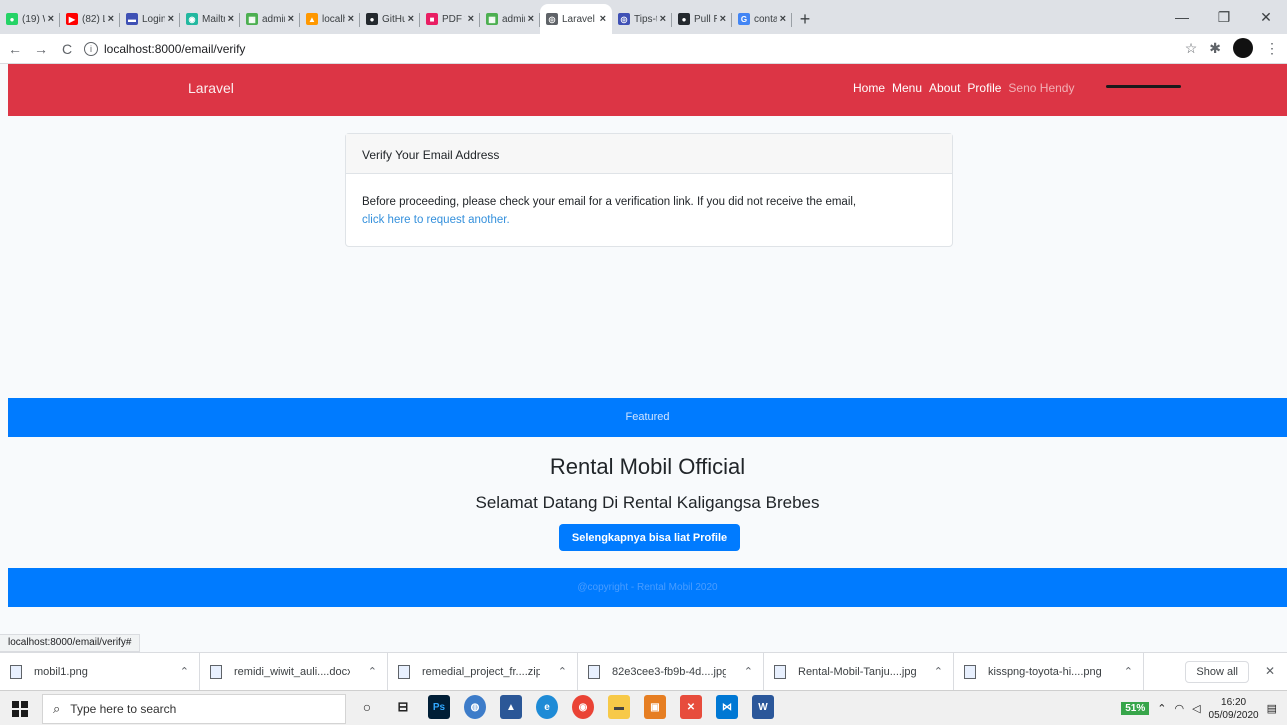 This screenshot has height=725, width=1287. Describe the element at coordinates (41, 49) in the screenshot. I see `forward-icon: →` at that location.